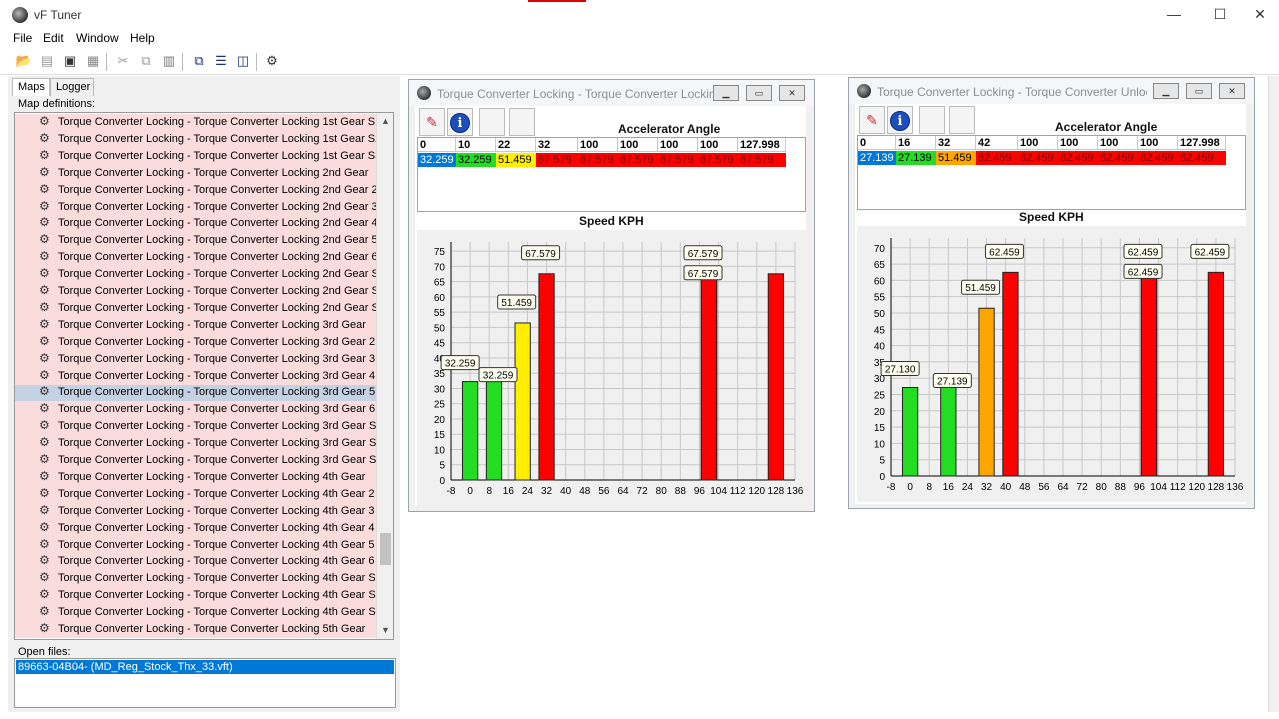 The height and width of the screenshot is (719, 1279). Describe the element at coordinates (437, 145) in the screenshot. I see `table-header-cell: 0` at that location.